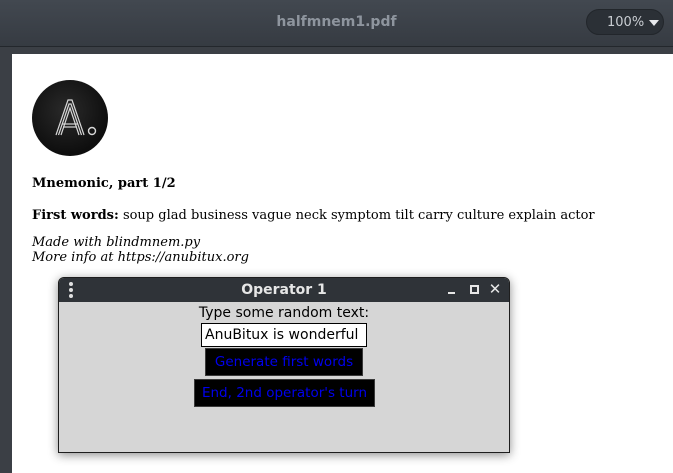 This screenshot has height=473, width=673. Describe the element at coordinates (495, 289) in the screenshot. I see `close-icon: ✕` at that location.